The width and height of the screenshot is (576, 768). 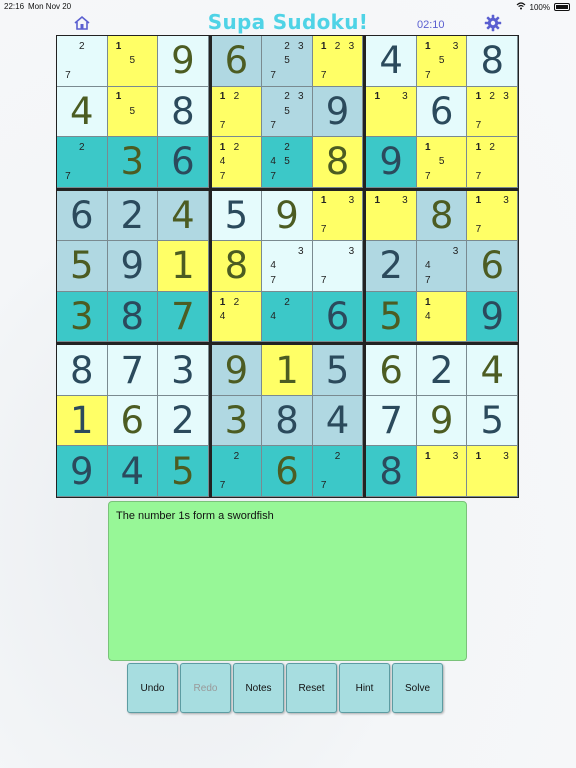 I want to click on solve-button: Solve, so click(x=417, y=688).